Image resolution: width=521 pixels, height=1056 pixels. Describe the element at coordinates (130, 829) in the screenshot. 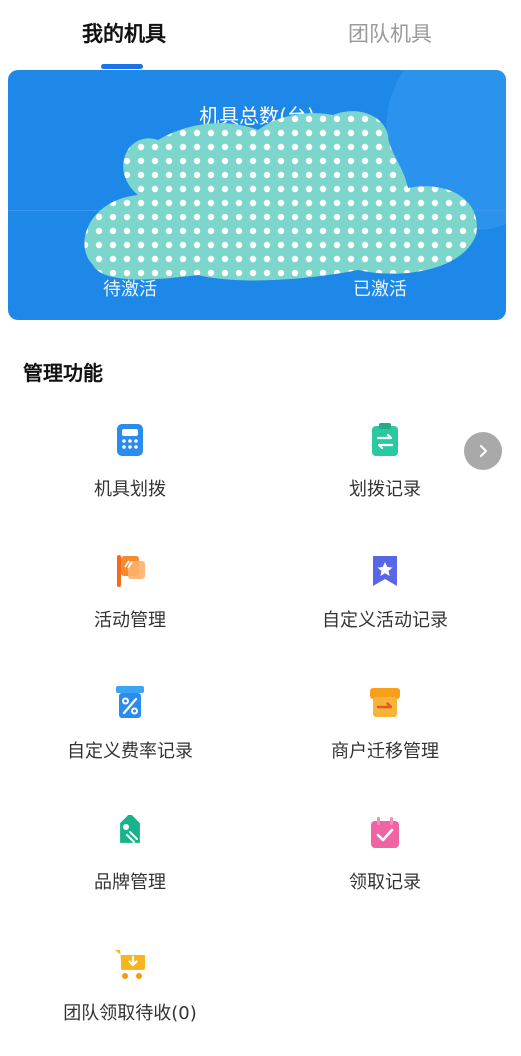

I see `tag-icon` at that location.